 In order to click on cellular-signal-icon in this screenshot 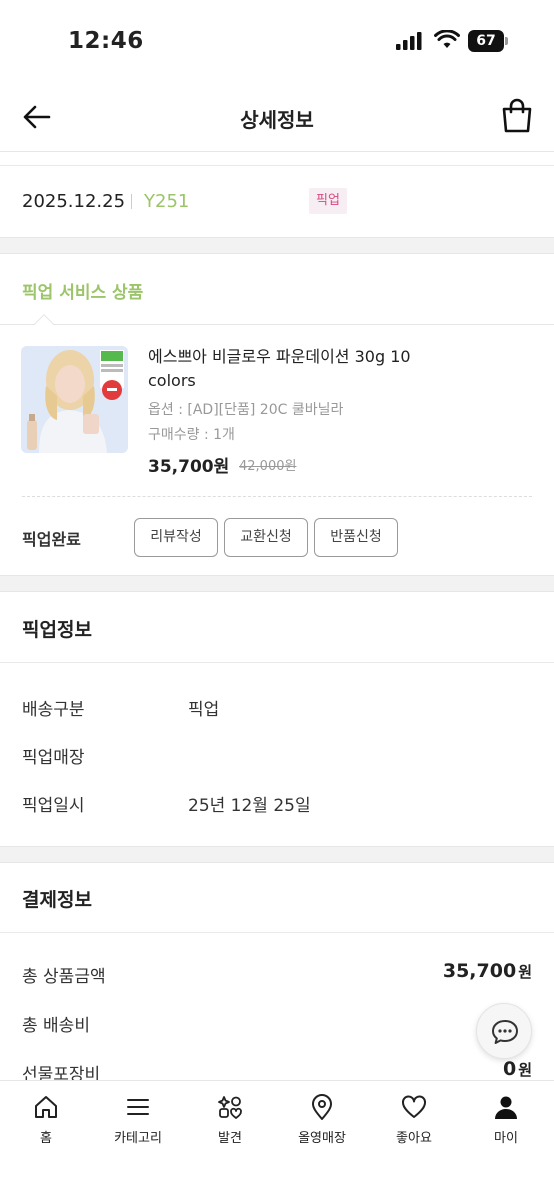, I will do `click(409, 41)`.